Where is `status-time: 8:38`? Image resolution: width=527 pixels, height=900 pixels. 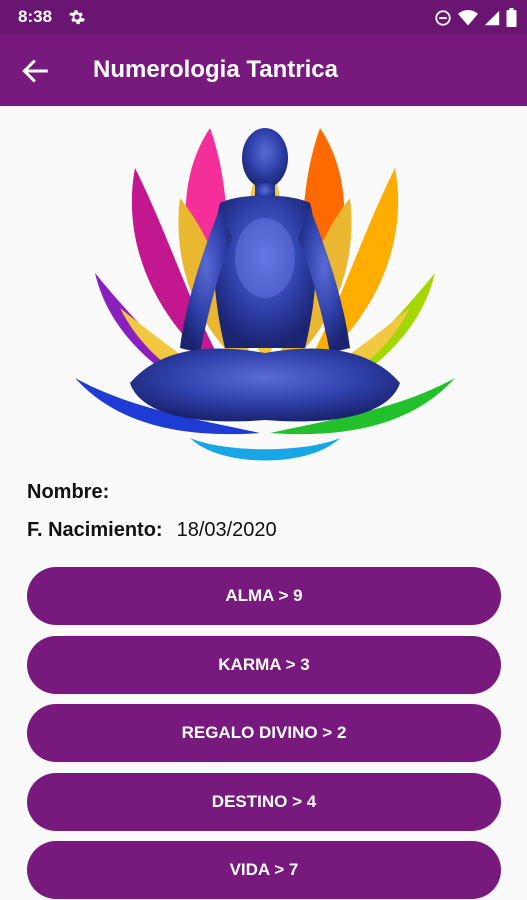
status-time: 8:38 is located at coordinates (35, 16).